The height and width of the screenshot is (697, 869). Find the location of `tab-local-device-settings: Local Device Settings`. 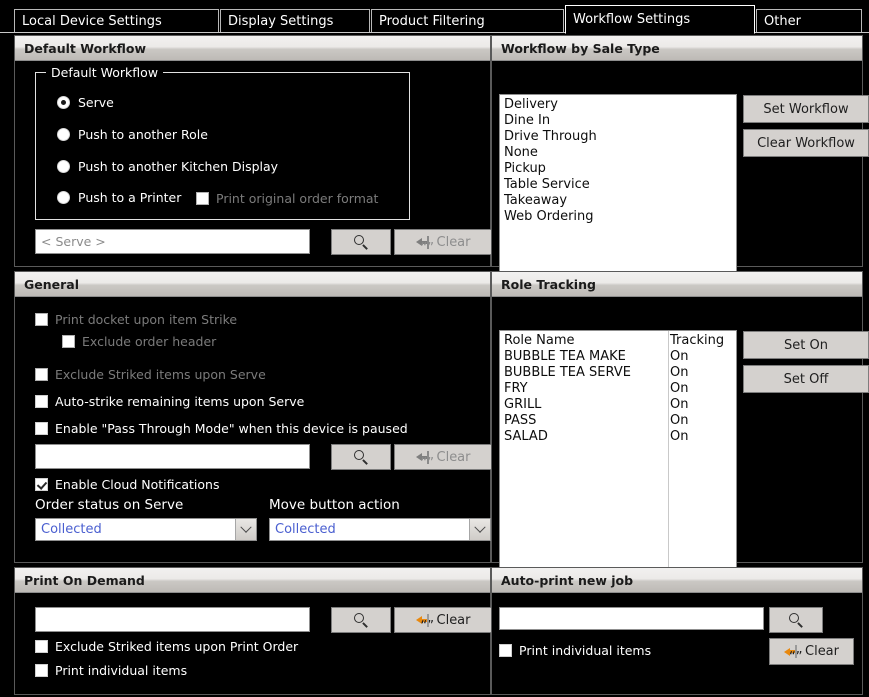

tab-local-device-settings: Local Device Settings is located at coordinates (116, 21).